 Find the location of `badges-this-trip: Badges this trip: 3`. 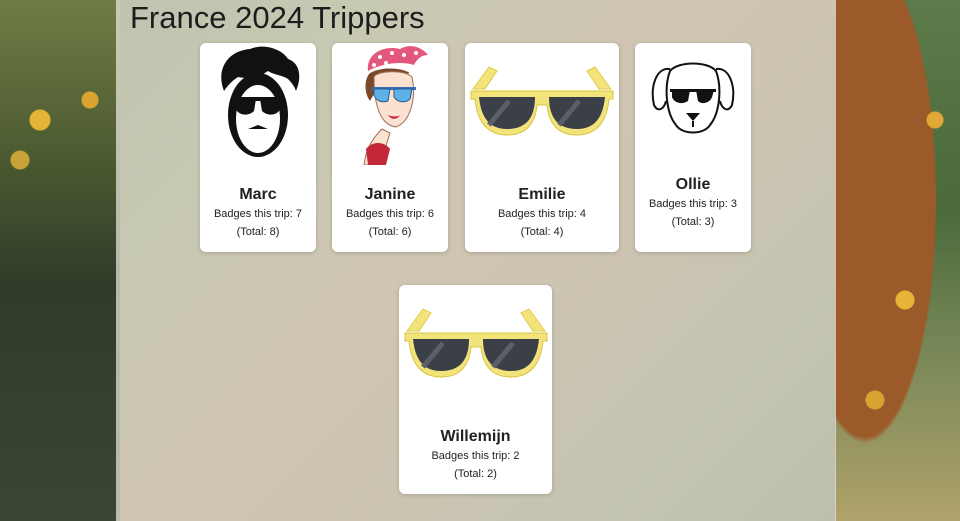

badges-this-trip: Badges this trip: 3 is located at coordinates (693, 204).